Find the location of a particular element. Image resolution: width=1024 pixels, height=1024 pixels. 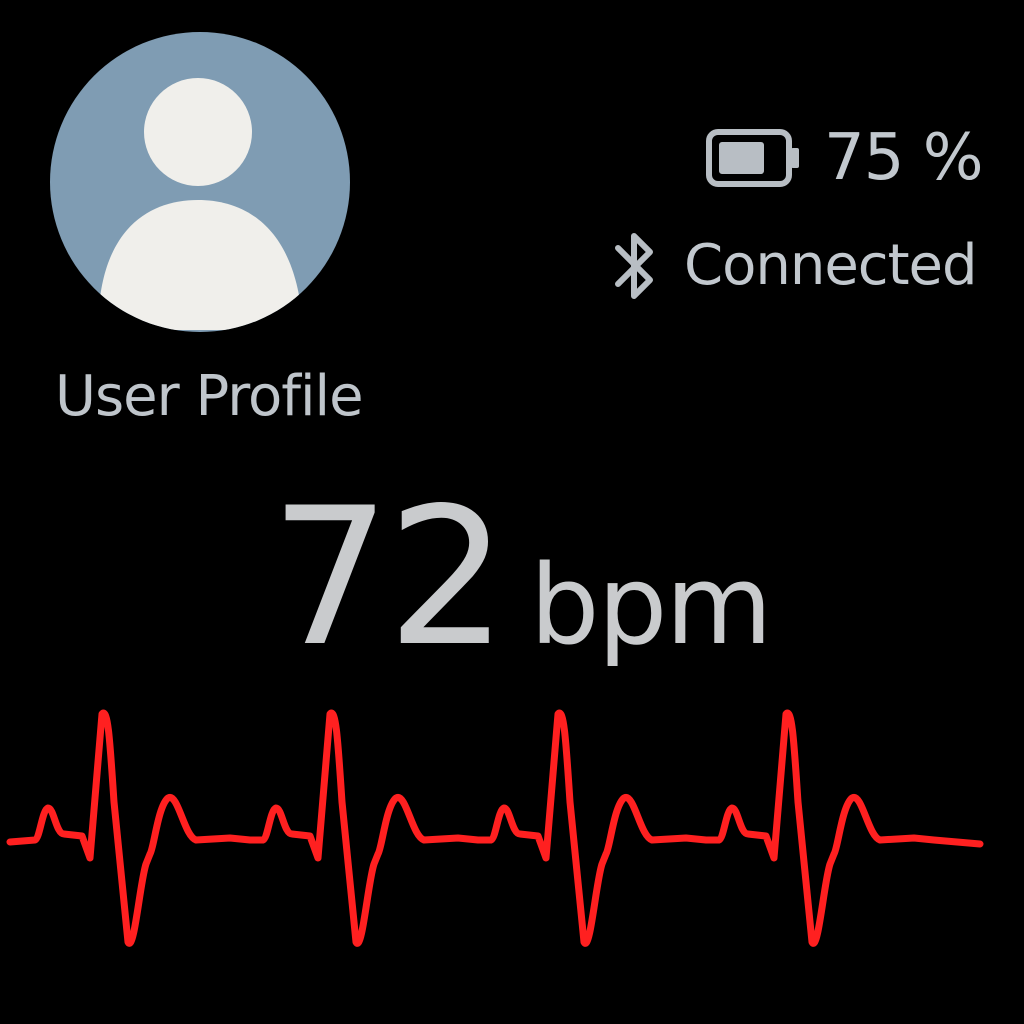

battery-status: 75 % is located at coordinates (845, 158).